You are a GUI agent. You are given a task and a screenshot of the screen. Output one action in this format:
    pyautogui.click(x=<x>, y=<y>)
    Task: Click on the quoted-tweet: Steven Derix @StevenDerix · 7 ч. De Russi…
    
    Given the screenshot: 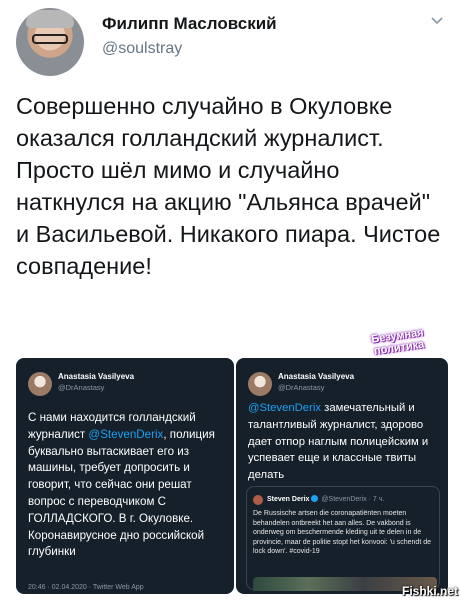 What is the action you would take?
    pyautogui.click(x=343, y=538)
    